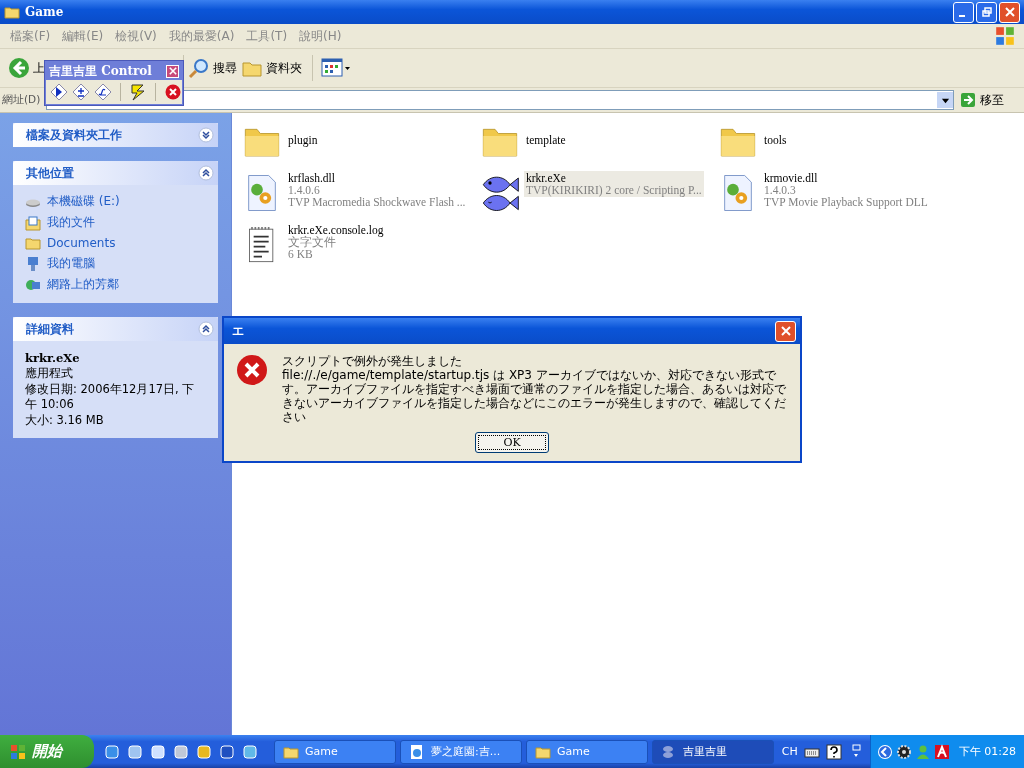 The width and height of the screenshot is (1024, 768). Describe the element at coordinates (158, 751) in the screenshot. I see `media-icon` at that location.